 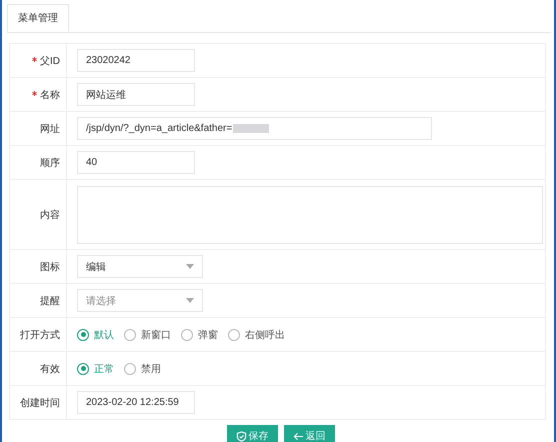 I want to click on field-label: 名称, so click(x=50, y=95).